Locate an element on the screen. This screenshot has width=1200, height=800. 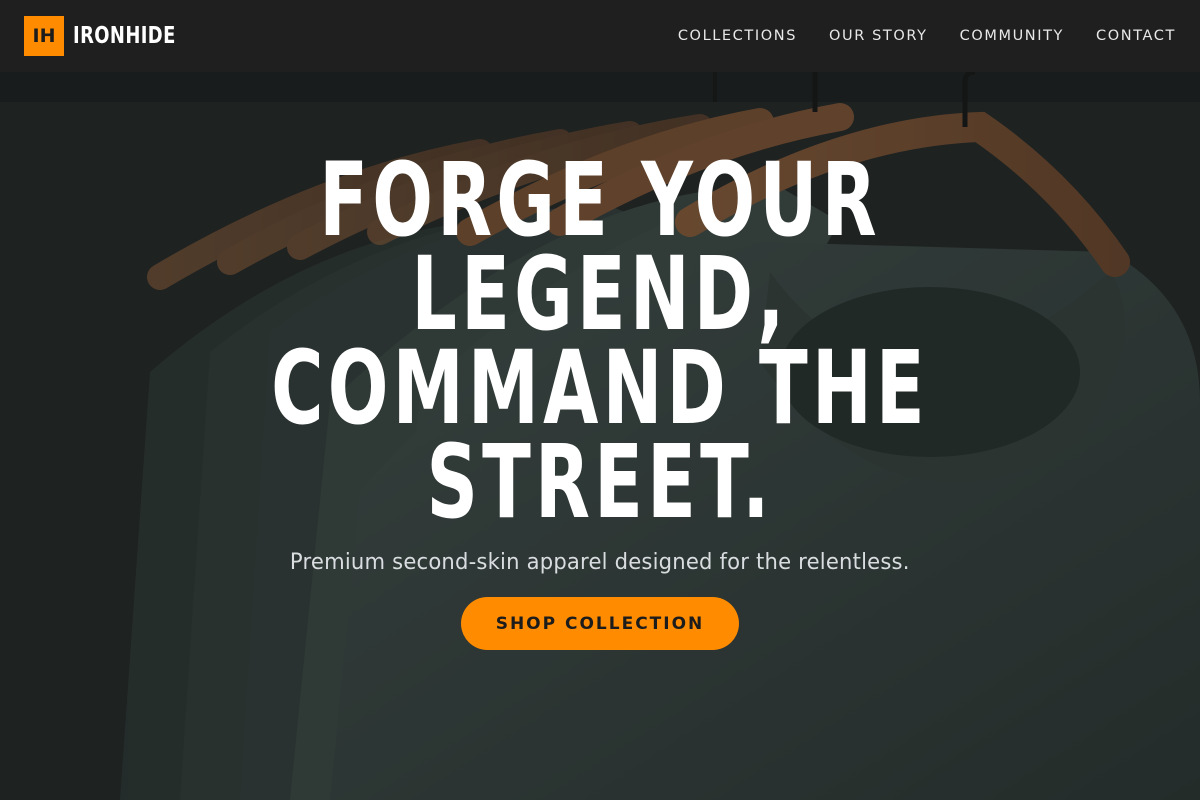
brand-name: IRONHIDE is located at coordinates (124, 36).